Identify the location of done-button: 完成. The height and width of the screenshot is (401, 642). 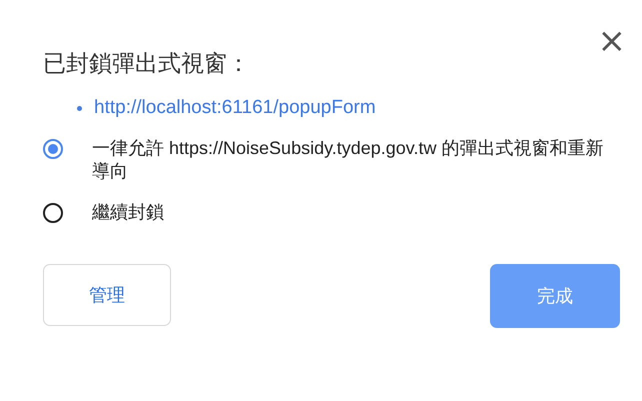
(555, 296).